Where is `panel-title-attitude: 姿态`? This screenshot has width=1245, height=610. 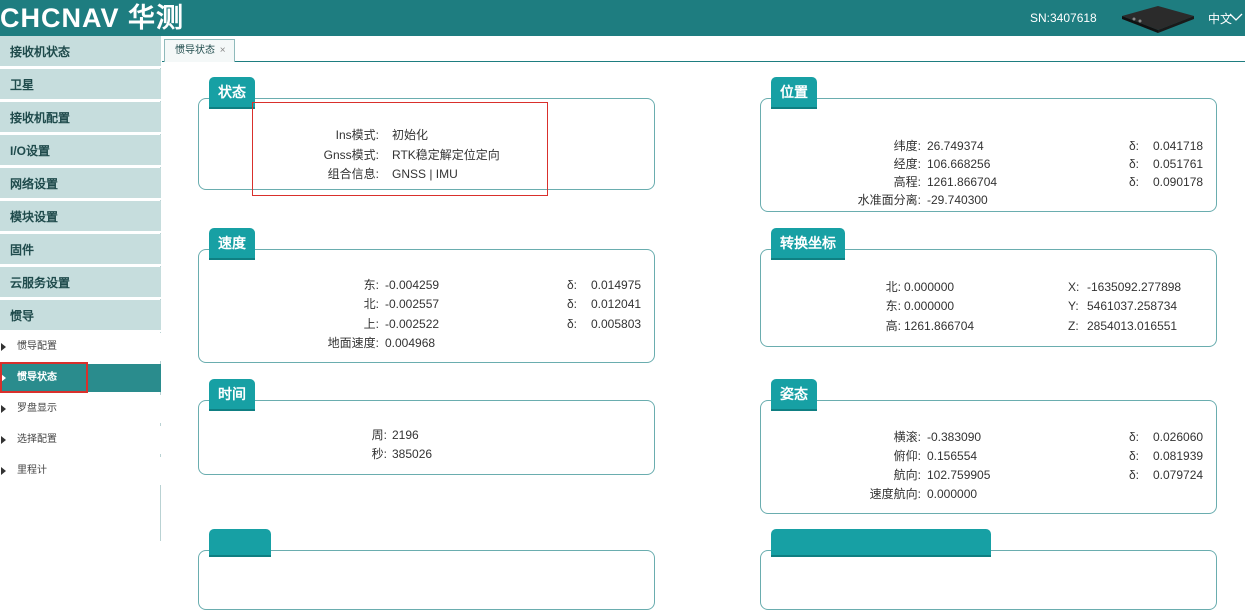 panel-title-attitude: 姿态 is located at coordinates (794, 395).